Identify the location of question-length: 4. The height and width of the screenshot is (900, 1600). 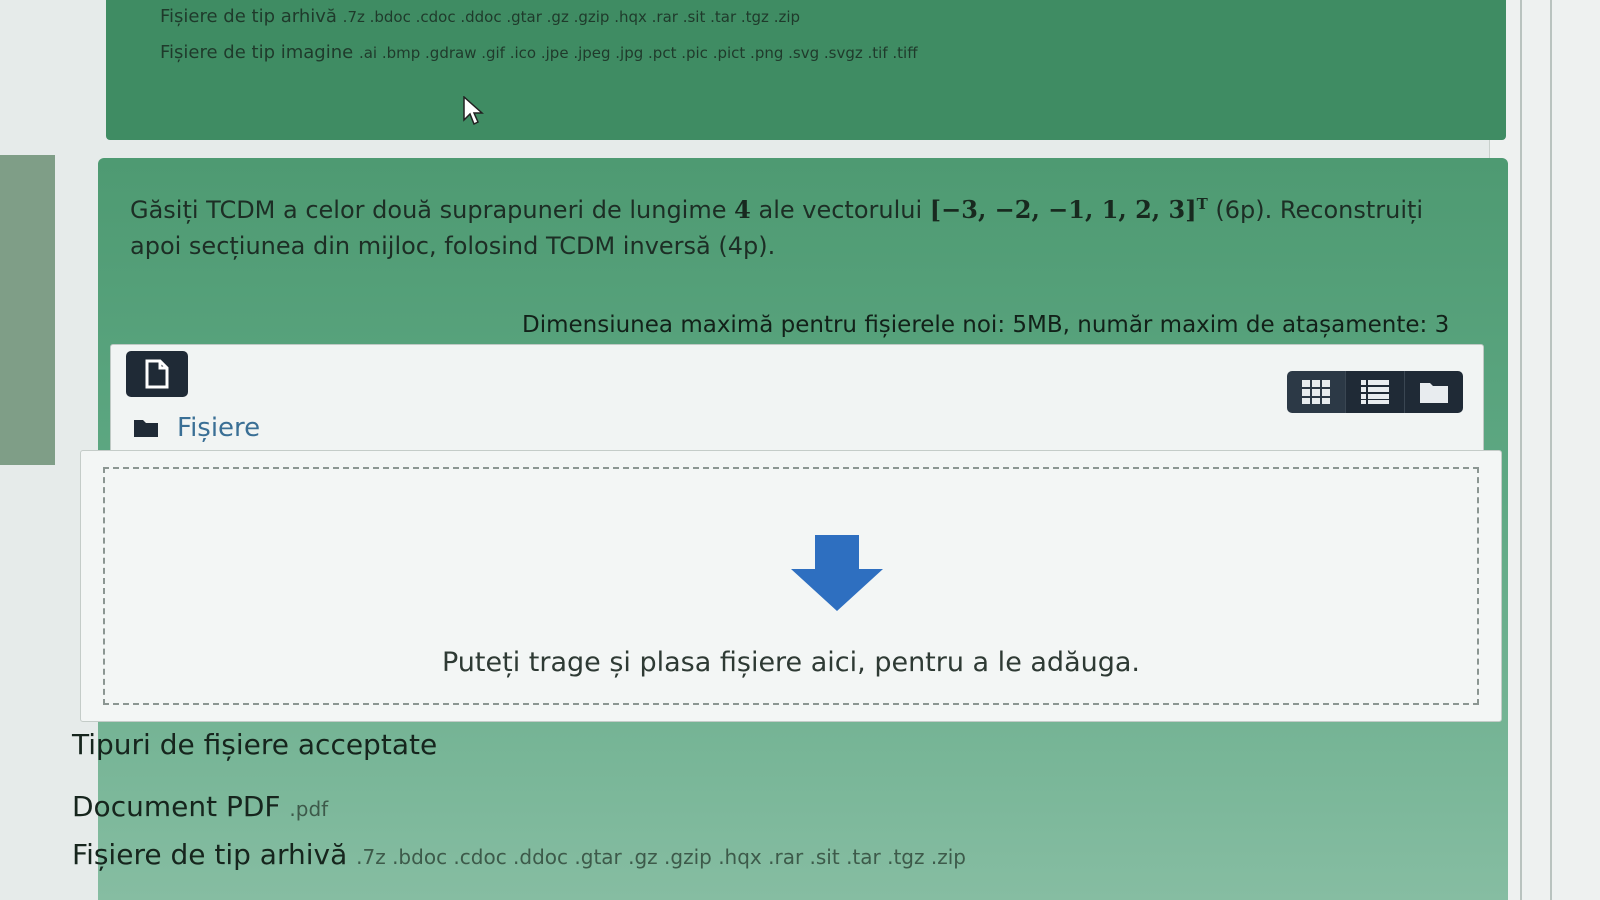
(742, 209).